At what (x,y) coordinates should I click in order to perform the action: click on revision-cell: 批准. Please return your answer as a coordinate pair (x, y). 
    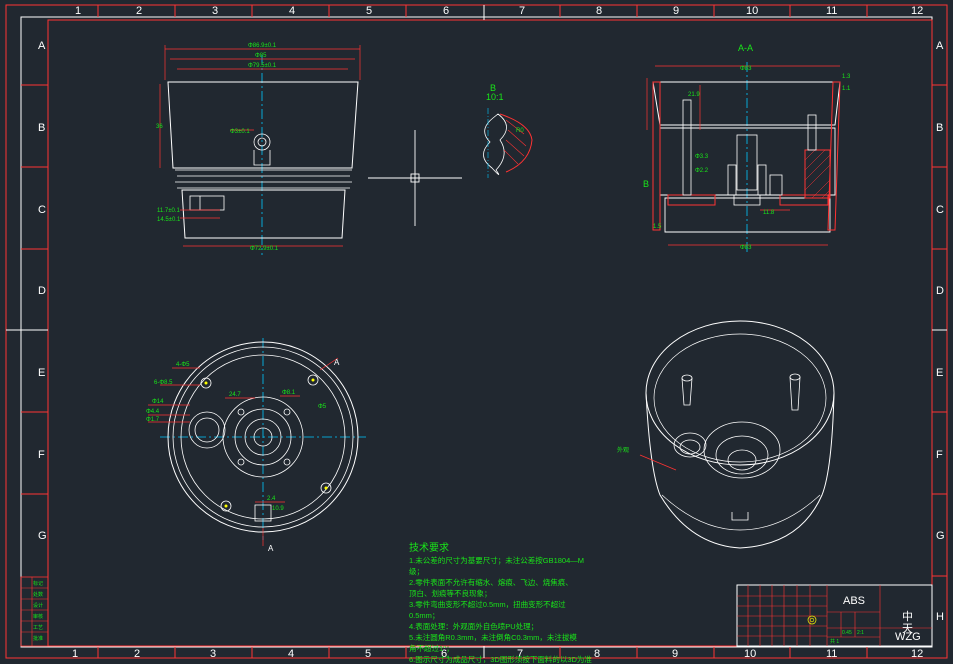
    Looking at the image, I should click on (38, 638).